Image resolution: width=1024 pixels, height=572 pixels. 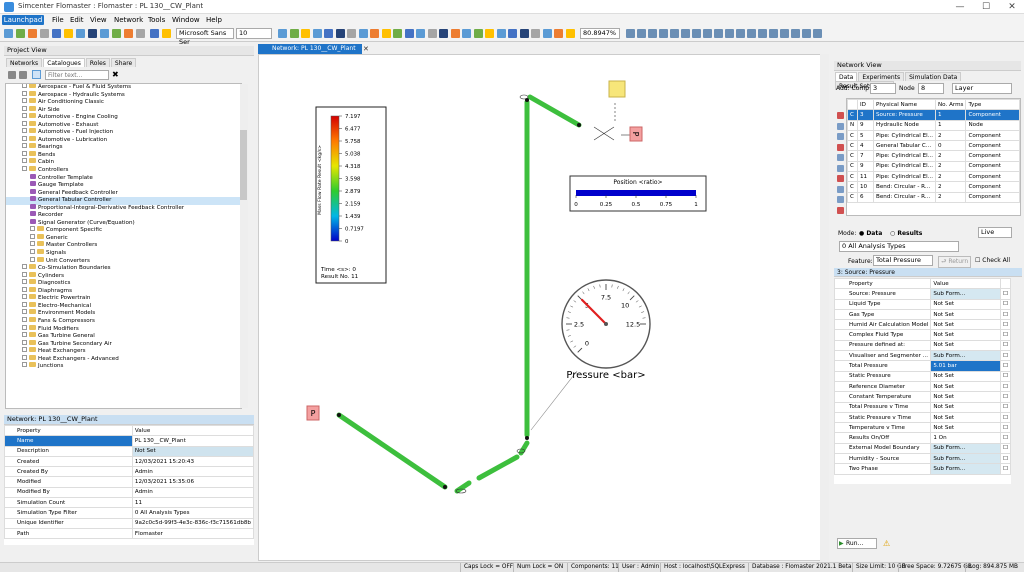 What do you see at coordinates (123, 170) in the screenshot?
I see `tree-item: Controllers` at bounding box center [123, 170].